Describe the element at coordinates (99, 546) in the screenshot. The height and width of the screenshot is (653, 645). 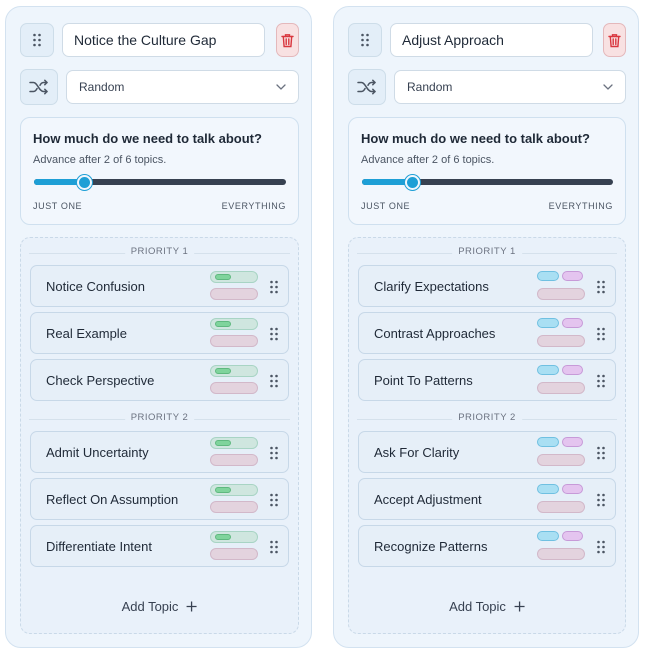
I see `topic-label: Differentiate Intent` at that location.